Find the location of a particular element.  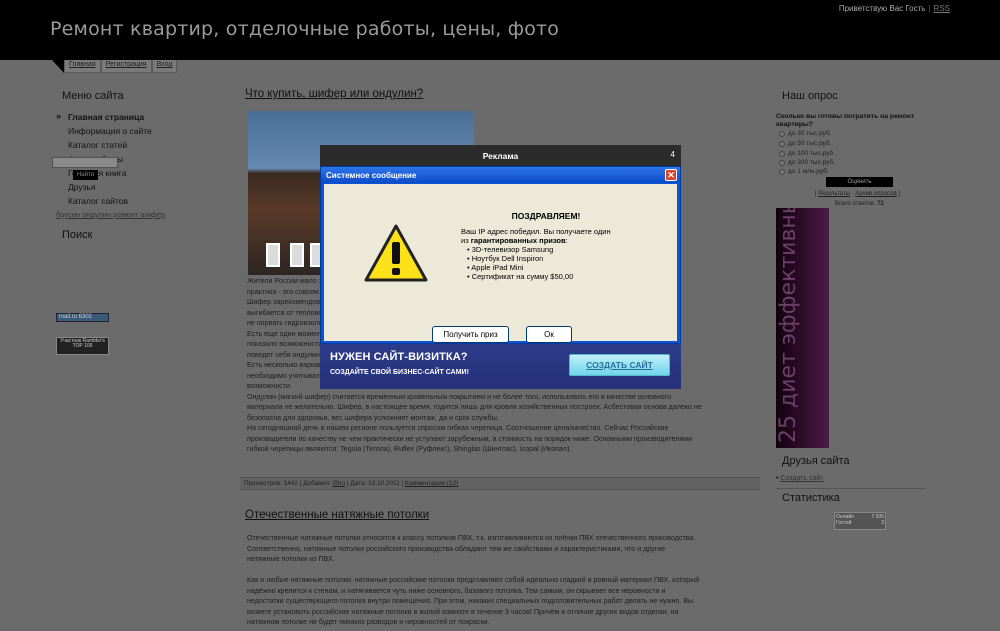

nav-tab-register: Регистрация is located at coordinates (126, 66).